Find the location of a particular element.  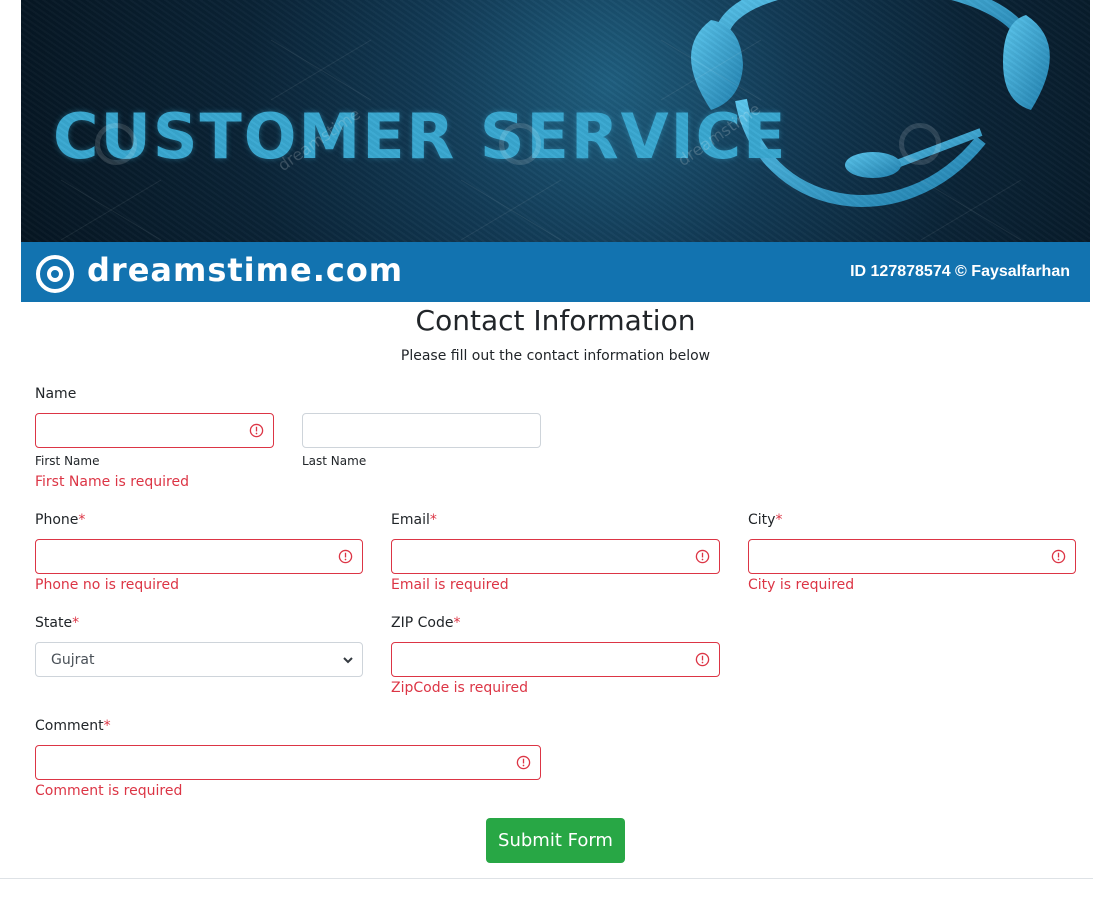

submit-form-button: Submit Form is located at coordinates (555, 840).